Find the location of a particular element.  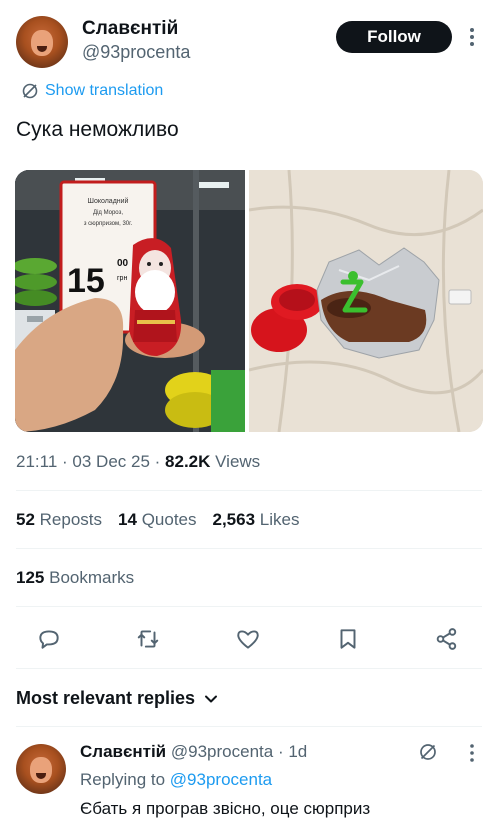

likes-count: 2,563 is located at coordinates (234, 519).